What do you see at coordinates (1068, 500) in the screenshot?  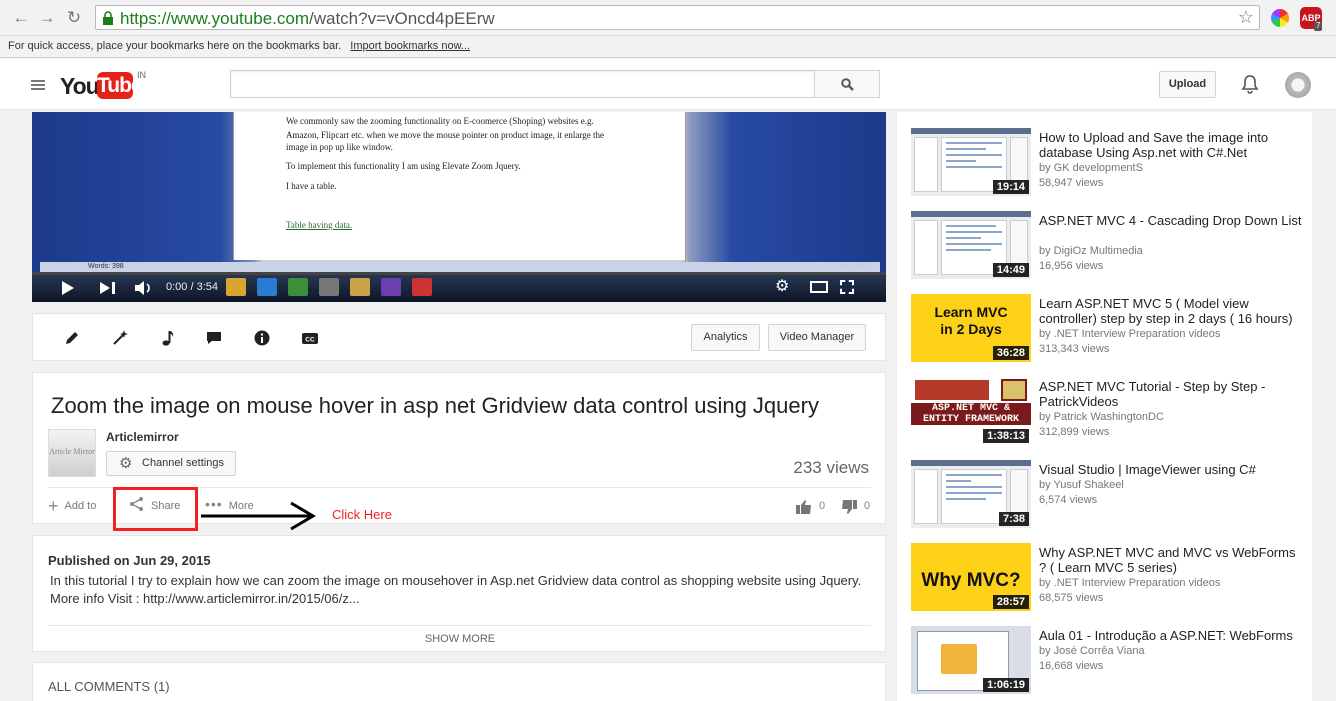 I see `related-video-views: 6,574 views` at bounding box center [1068, 500].